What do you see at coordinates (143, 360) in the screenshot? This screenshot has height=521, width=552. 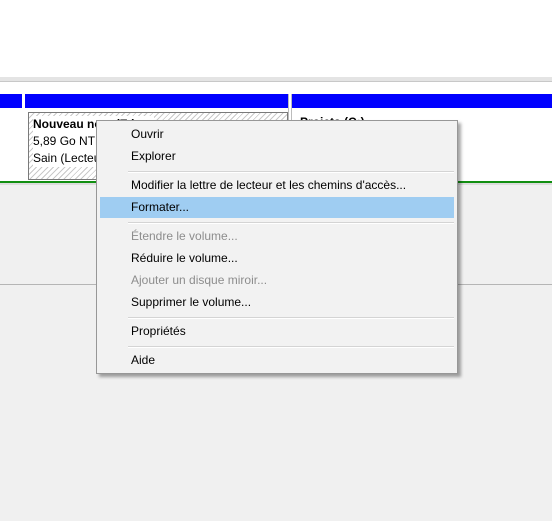 I see `menu-item-label: Aide` at bounding box center [143, 360].